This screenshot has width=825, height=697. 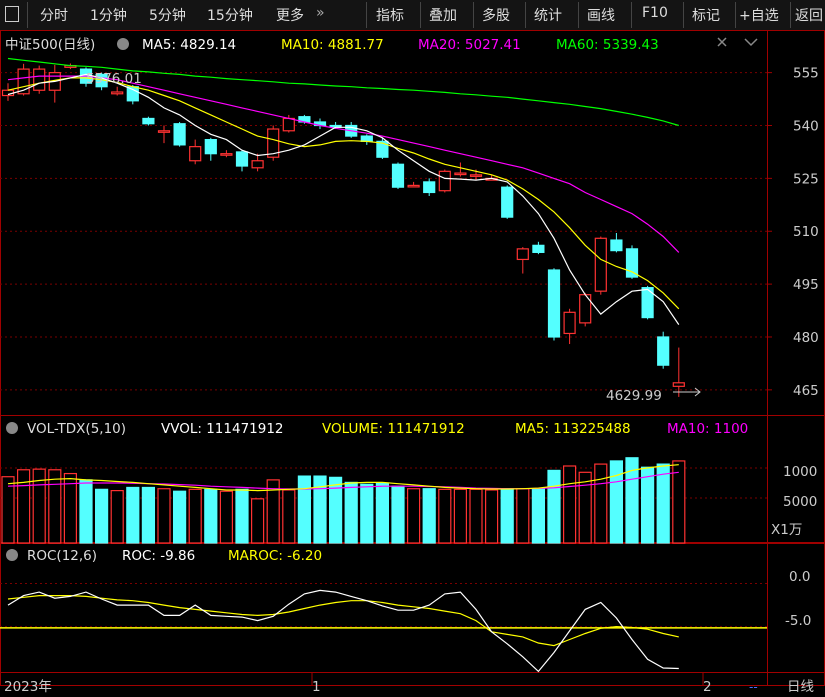 What do you see at coordinates (316, 687) in the screenshot?
I see `x-label-month-1: 1` at bounding box center [316, 687].